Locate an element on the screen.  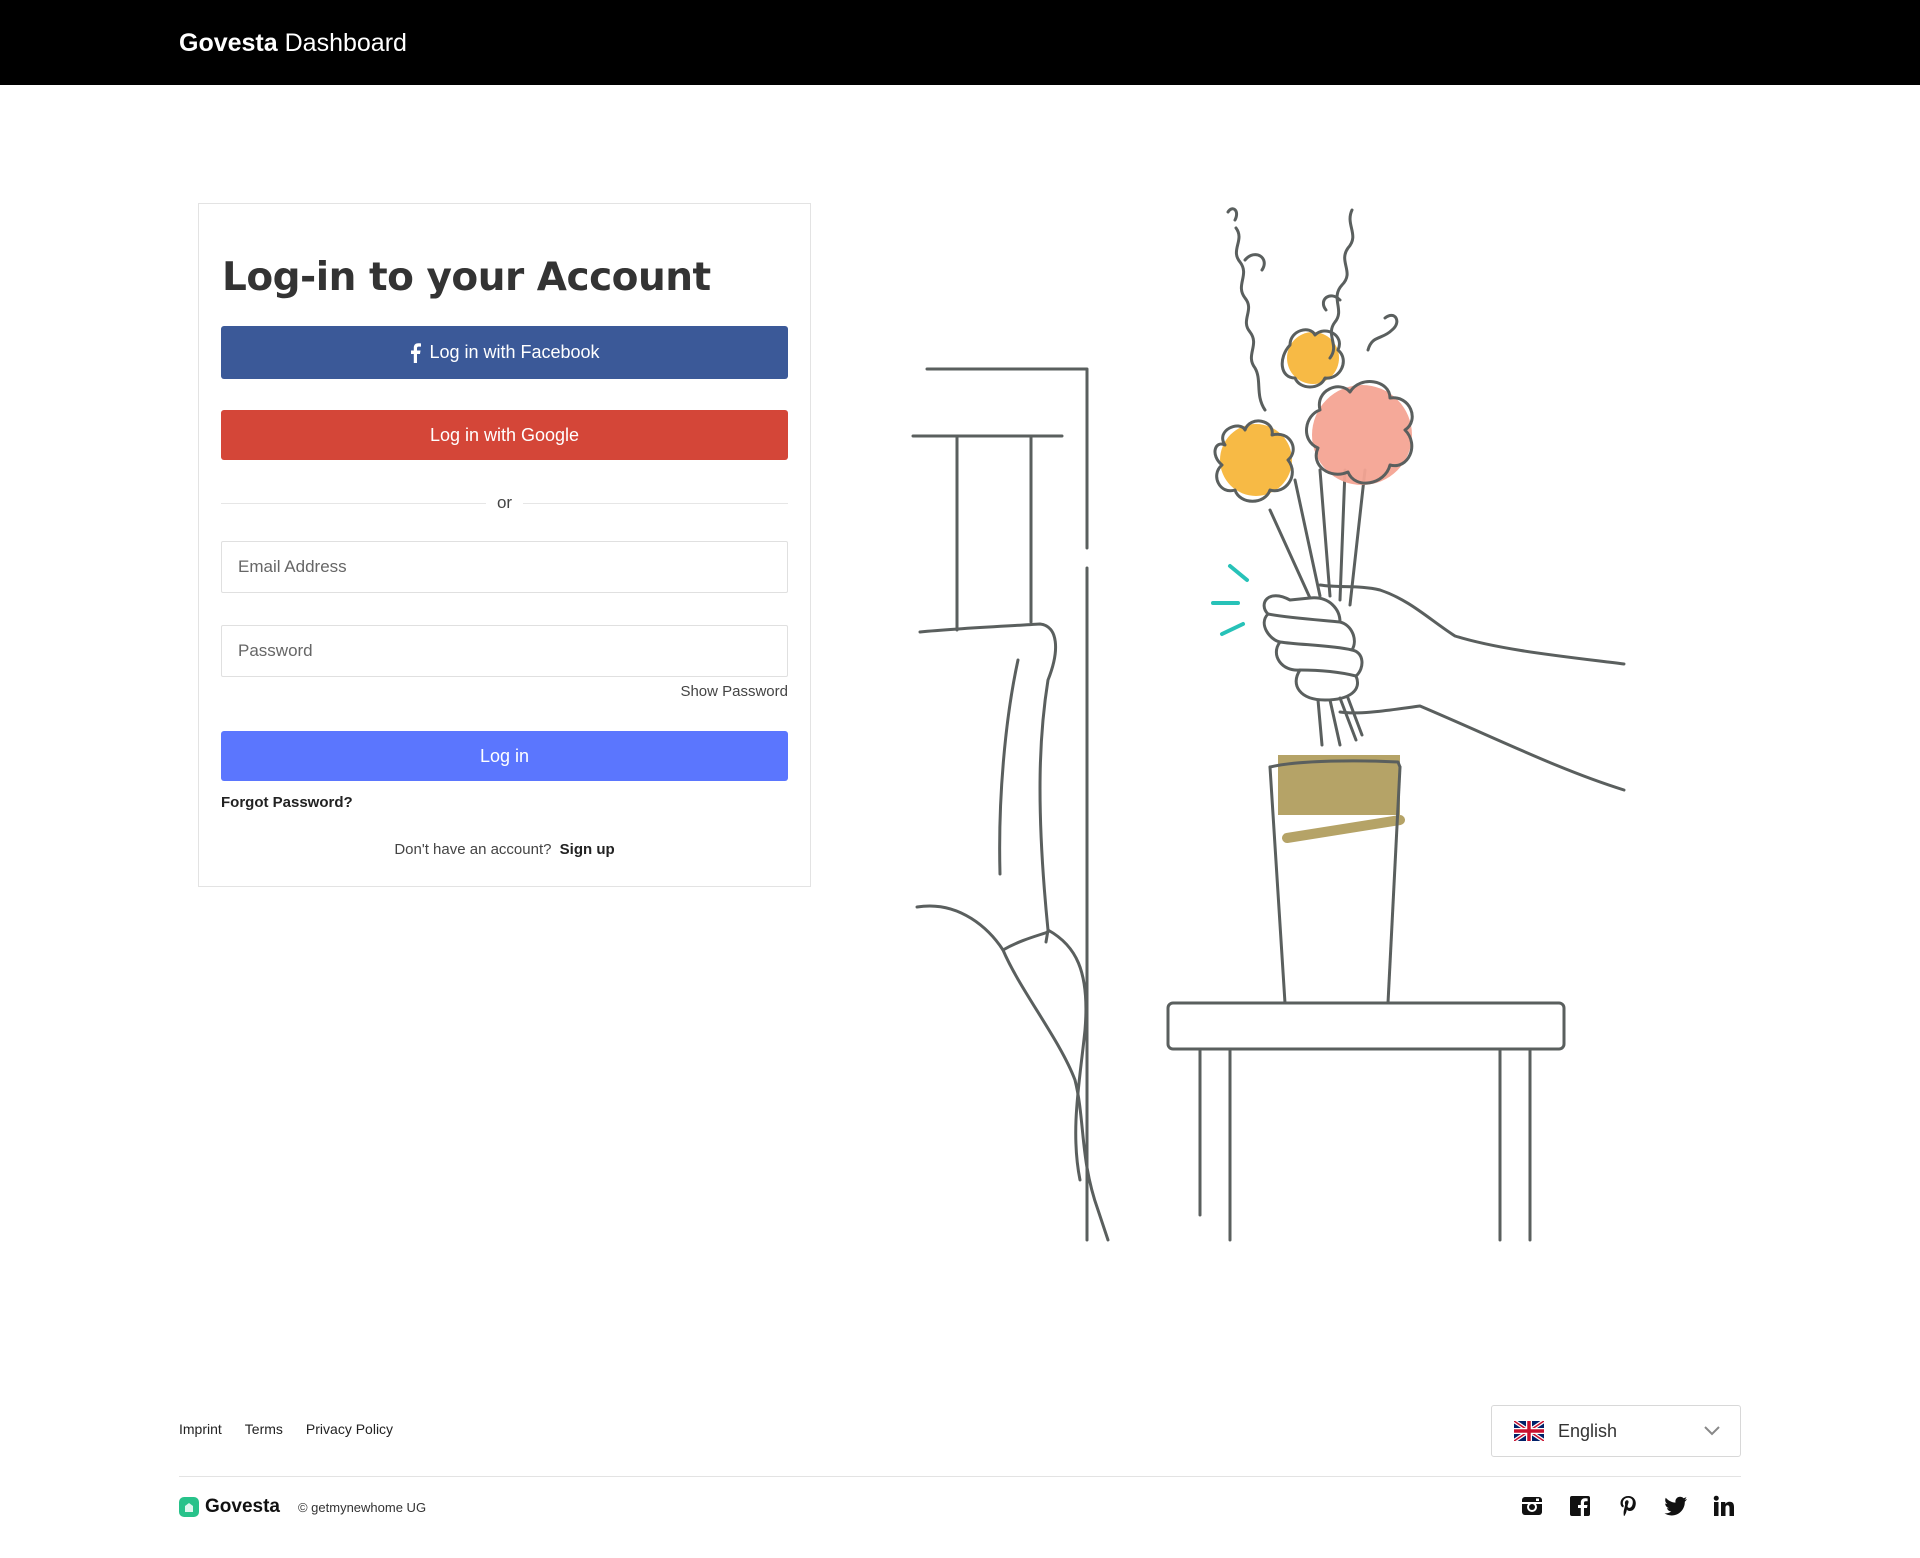
instagram-link is located at coordinates (1532, 1506).